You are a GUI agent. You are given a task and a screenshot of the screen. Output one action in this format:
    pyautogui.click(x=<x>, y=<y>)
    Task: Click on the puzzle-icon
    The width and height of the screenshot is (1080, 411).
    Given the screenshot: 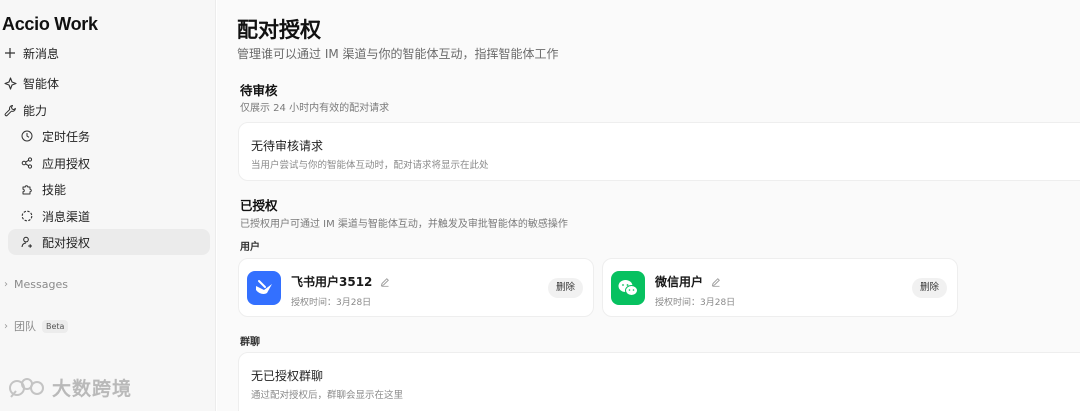 What is the action you would take?
    pyautogui.click(x=27, y=189)
    